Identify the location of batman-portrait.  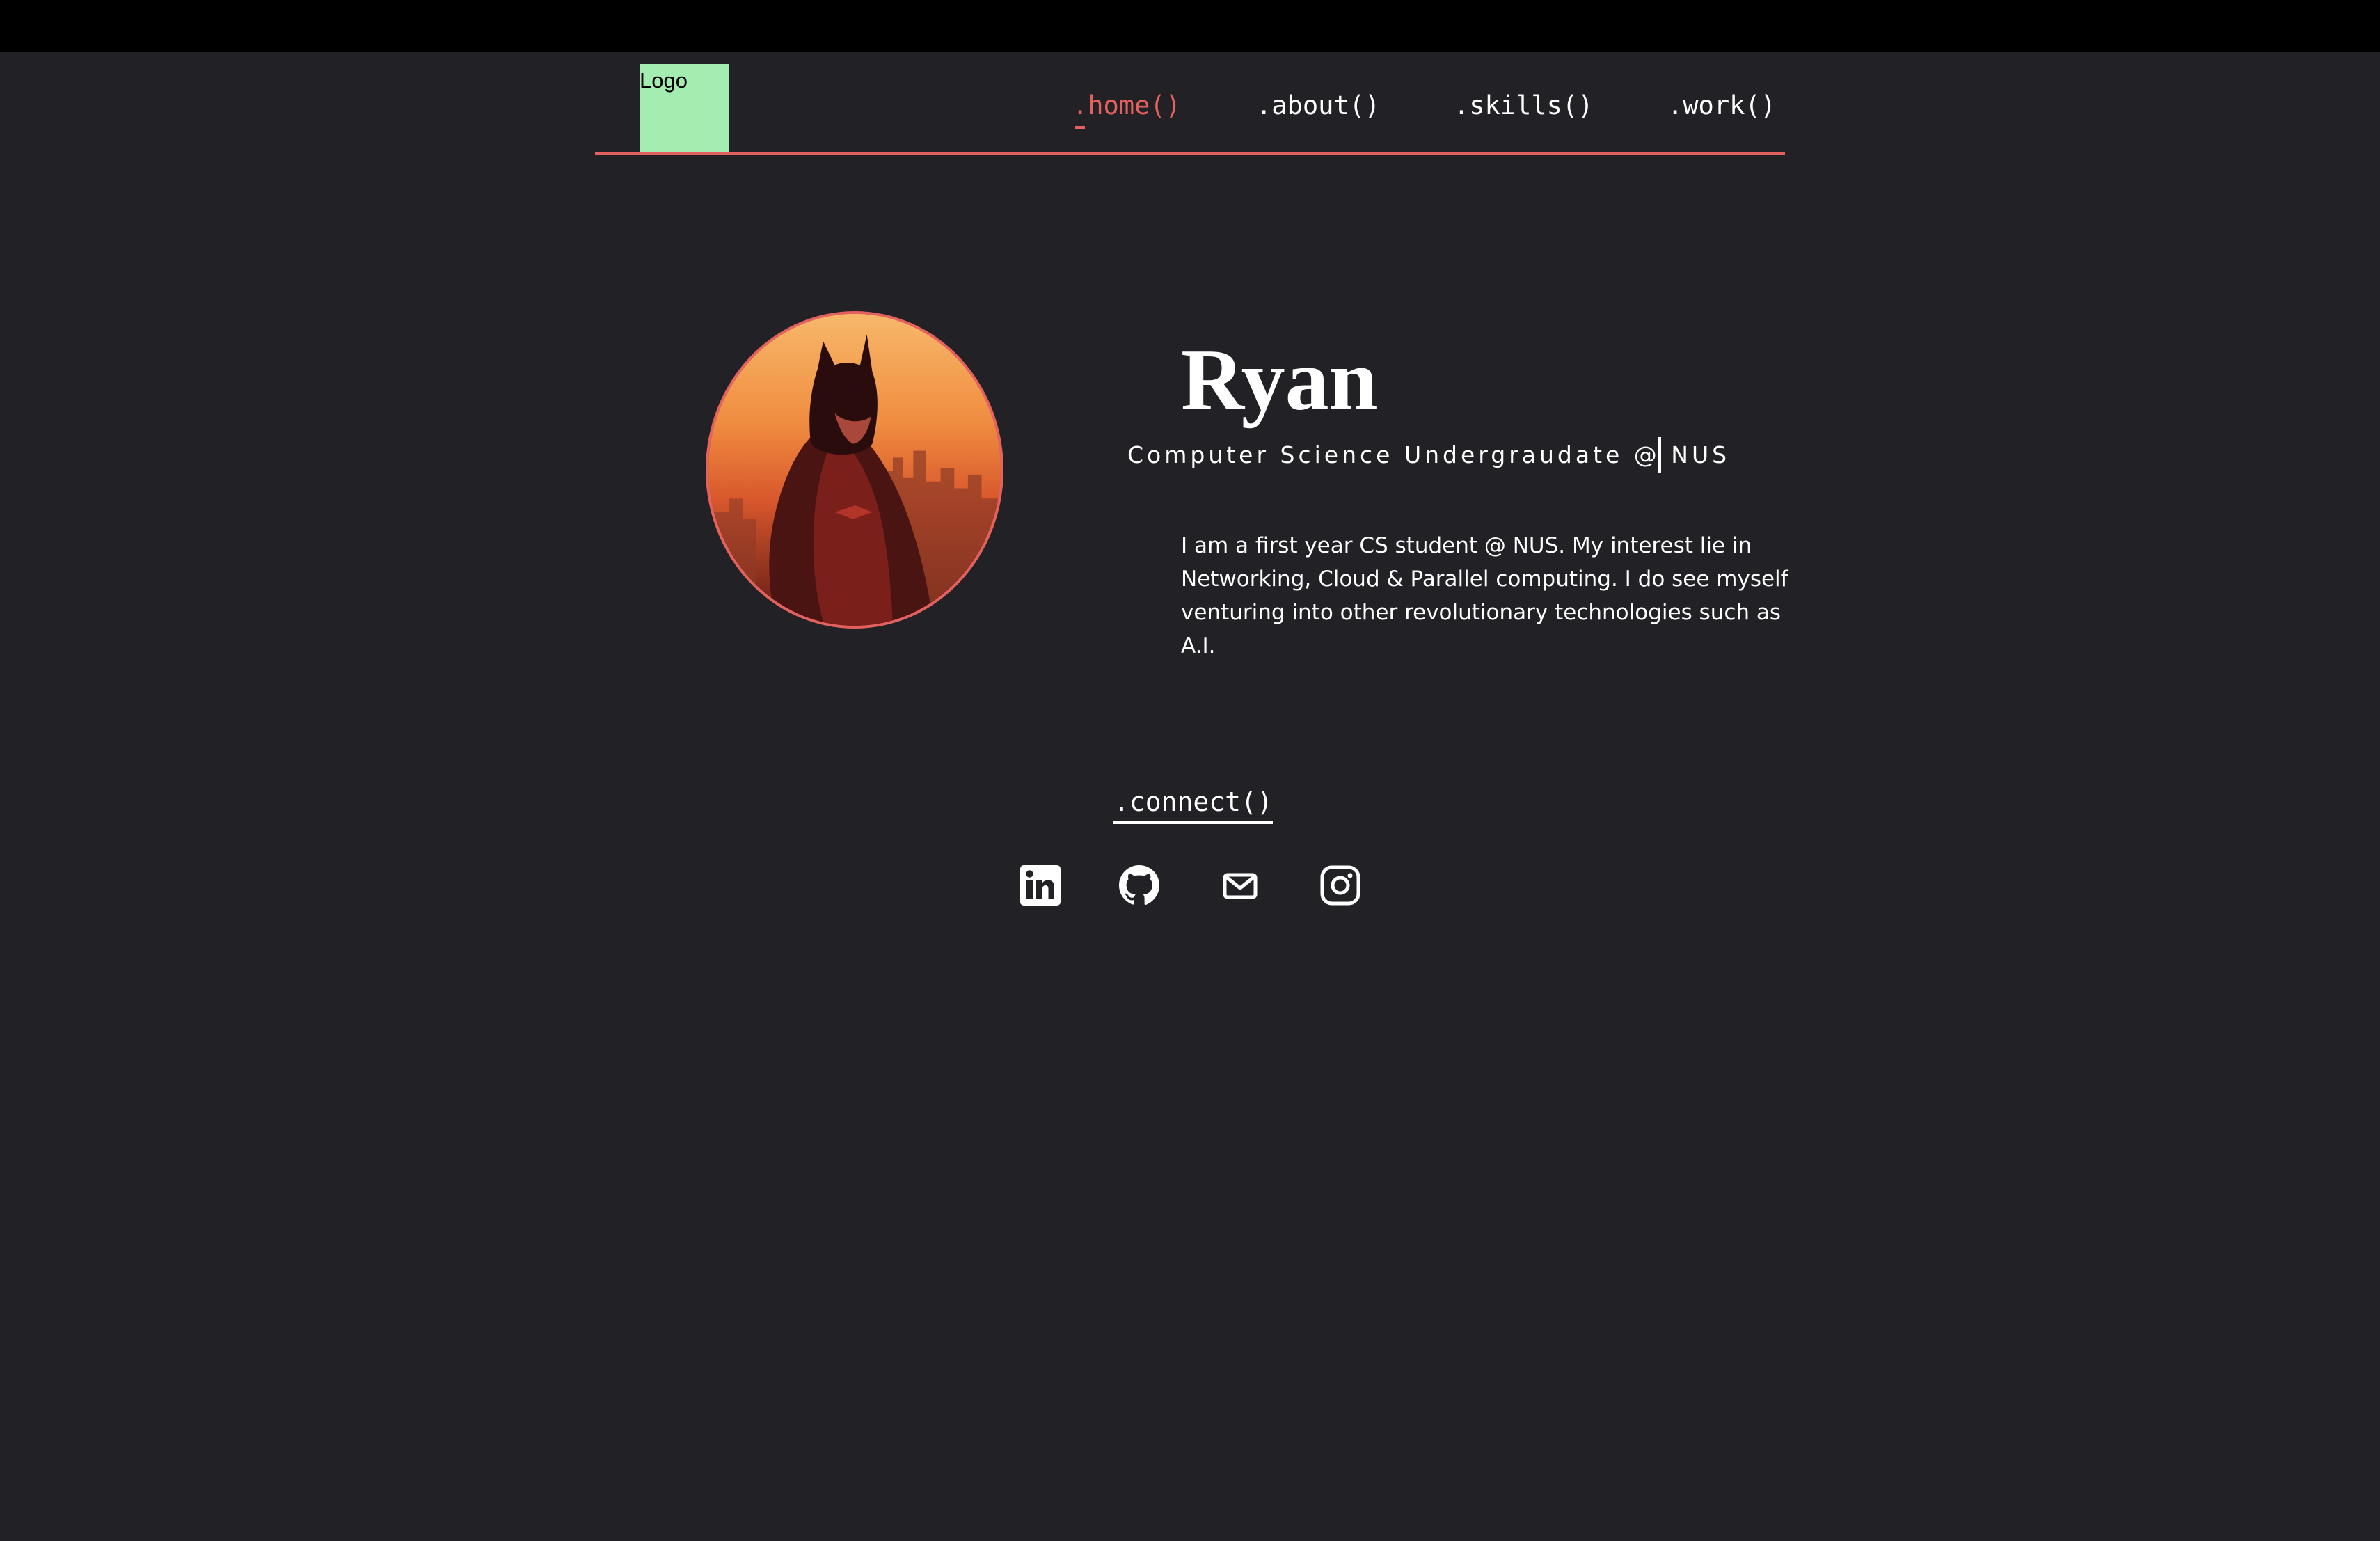
(854, 470).